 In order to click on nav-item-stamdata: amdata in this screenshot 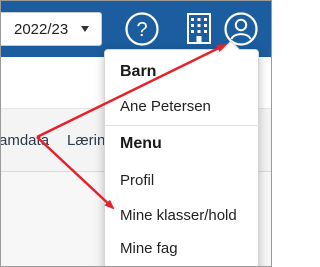, I will do `click(25, 140)`.